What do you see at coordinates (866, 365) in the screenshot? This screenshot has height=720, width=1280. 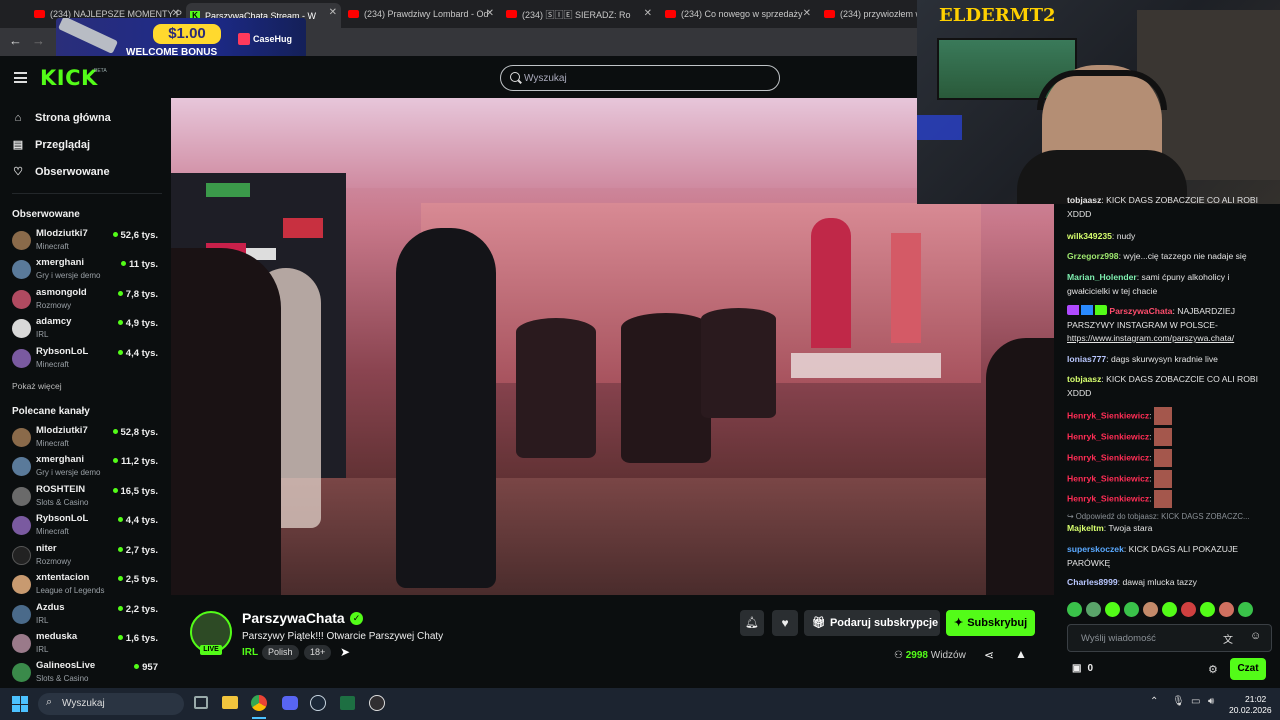 I see `side-table` at bounding box center [866, 365].